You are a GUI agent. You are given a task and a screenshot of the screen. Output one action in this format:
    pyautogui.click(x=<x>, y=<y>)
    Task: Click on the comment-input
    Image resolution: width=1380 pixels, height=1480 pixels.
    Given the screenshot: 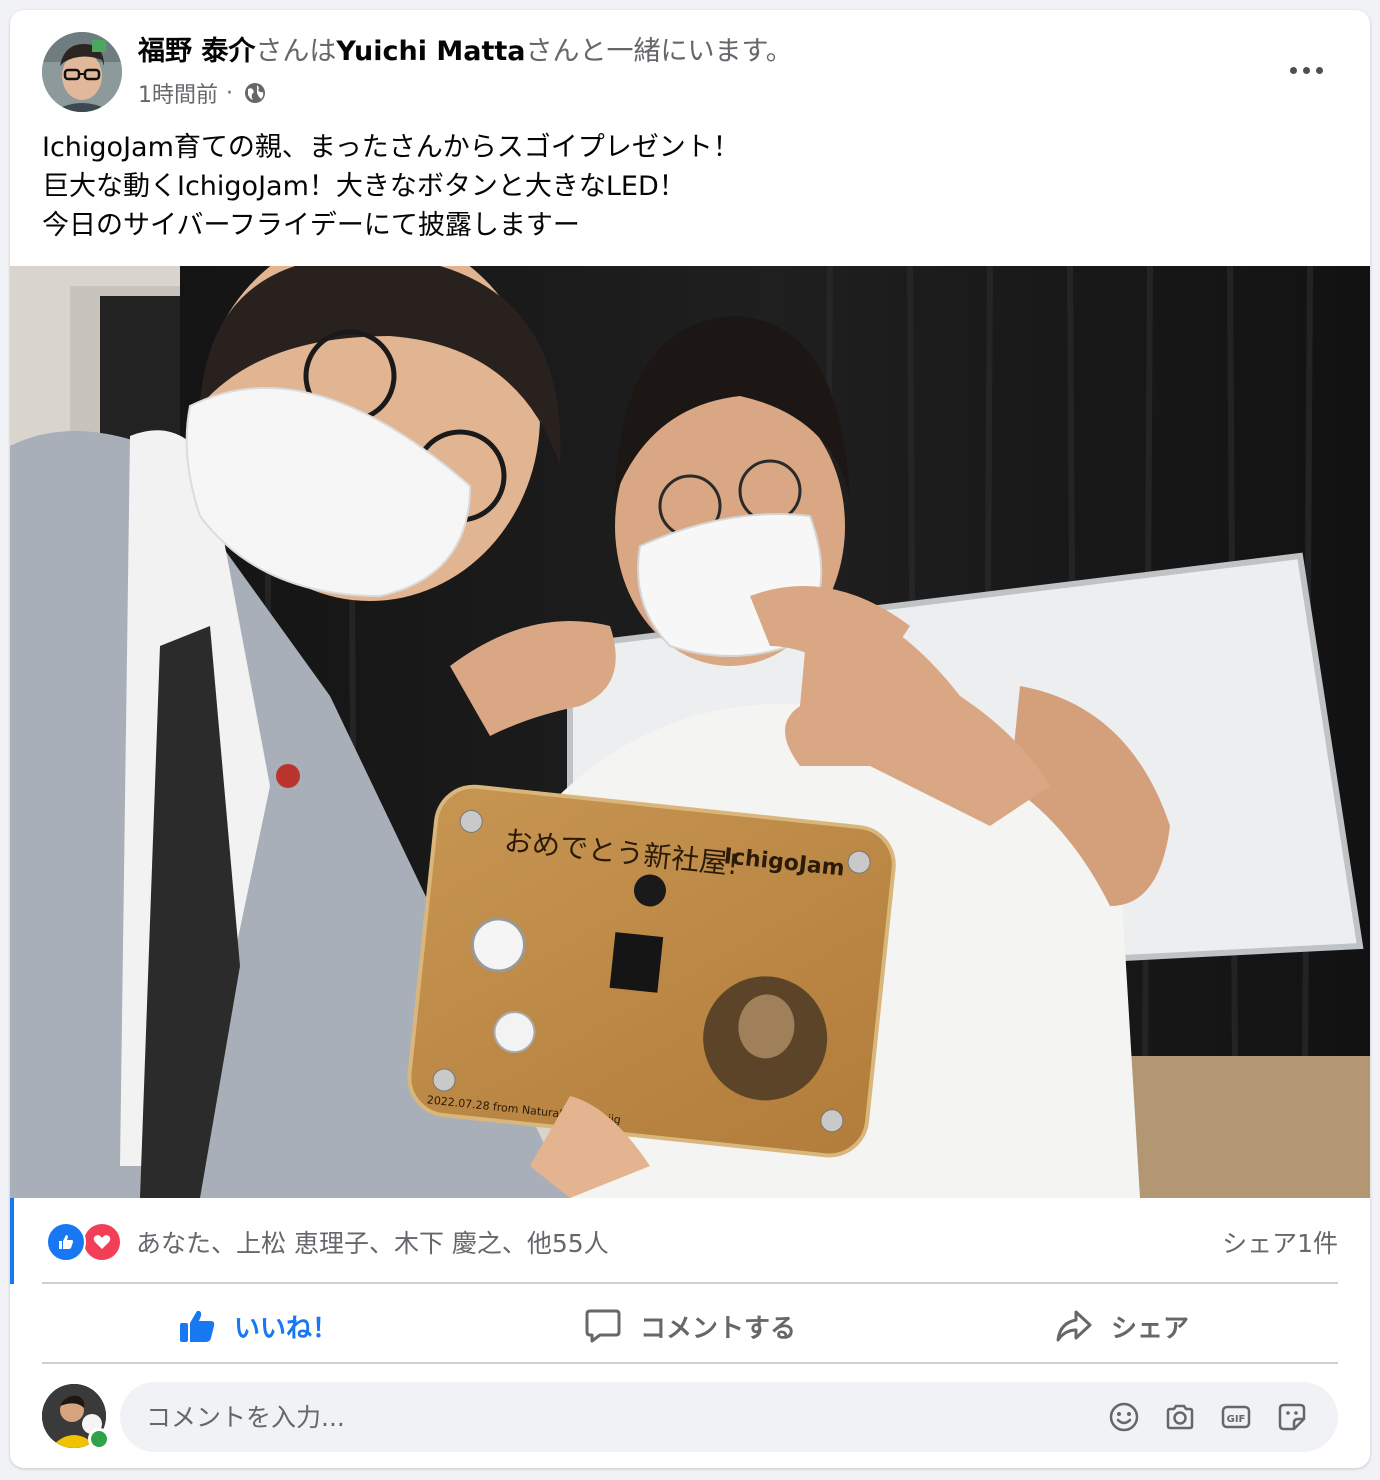 What is the action you would take?
    pyautogui.click(x=596, y=1417)
    